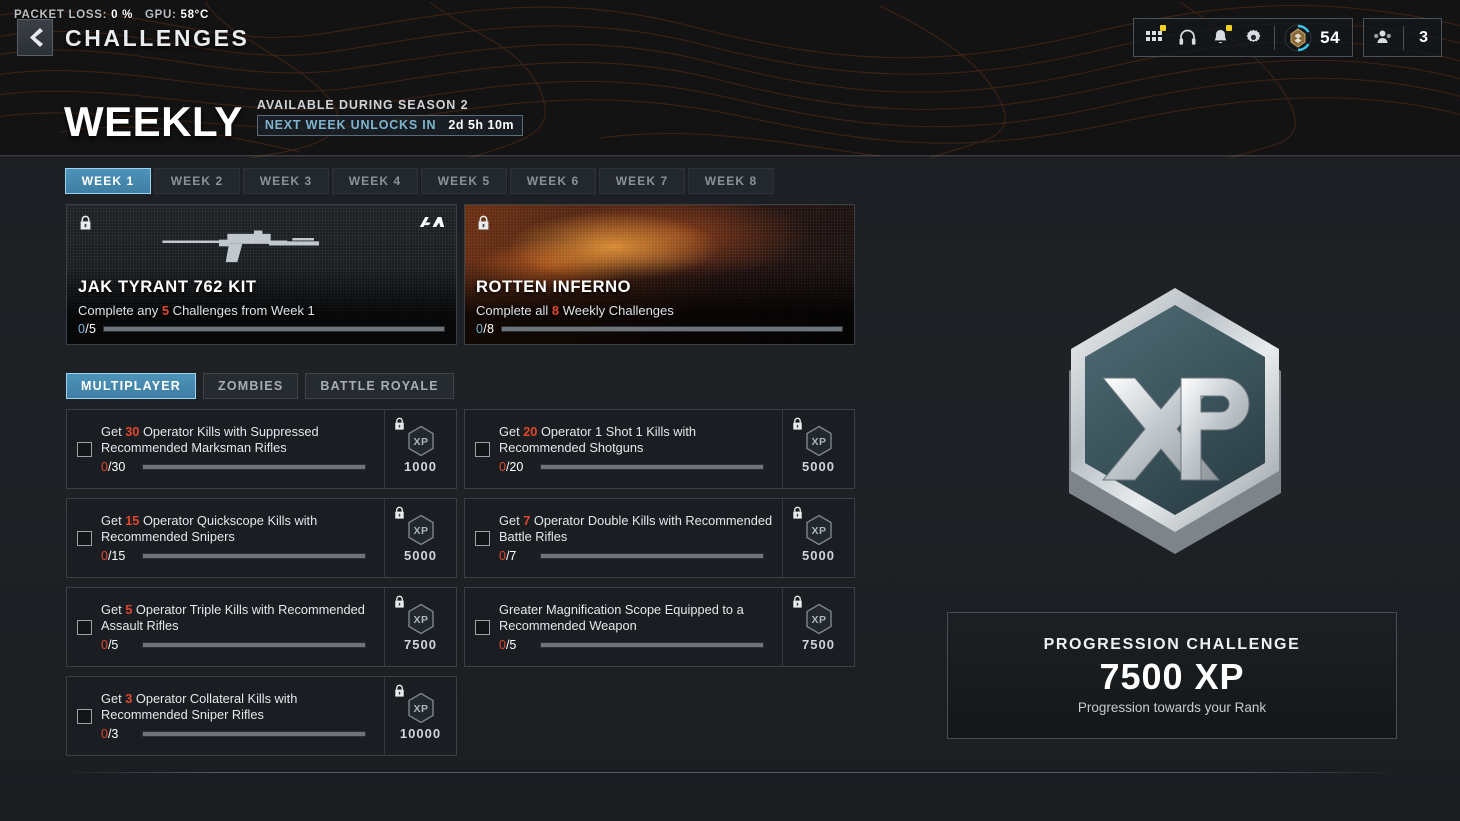  Describe the element at coordinates (642, 181) in the screenshot. I see `week-tab-7: WEEK 7` at that location.